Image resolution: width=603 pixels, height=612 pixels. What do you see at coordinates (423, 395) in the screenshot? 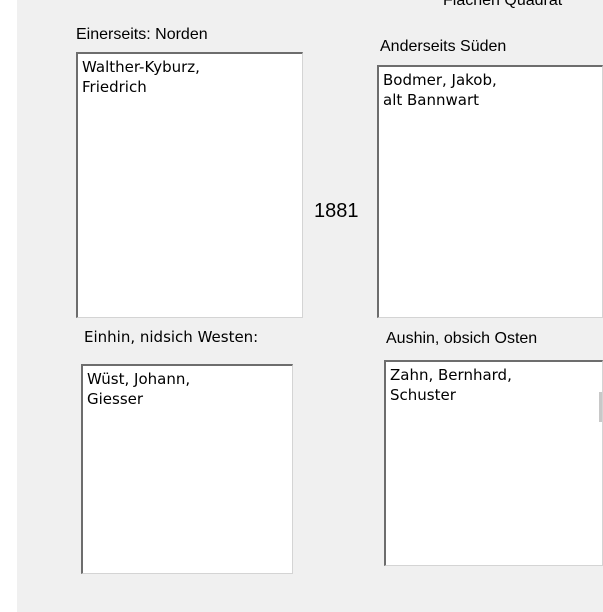
I see `east-line-2: Schuster` at bounding box center [423, 395].